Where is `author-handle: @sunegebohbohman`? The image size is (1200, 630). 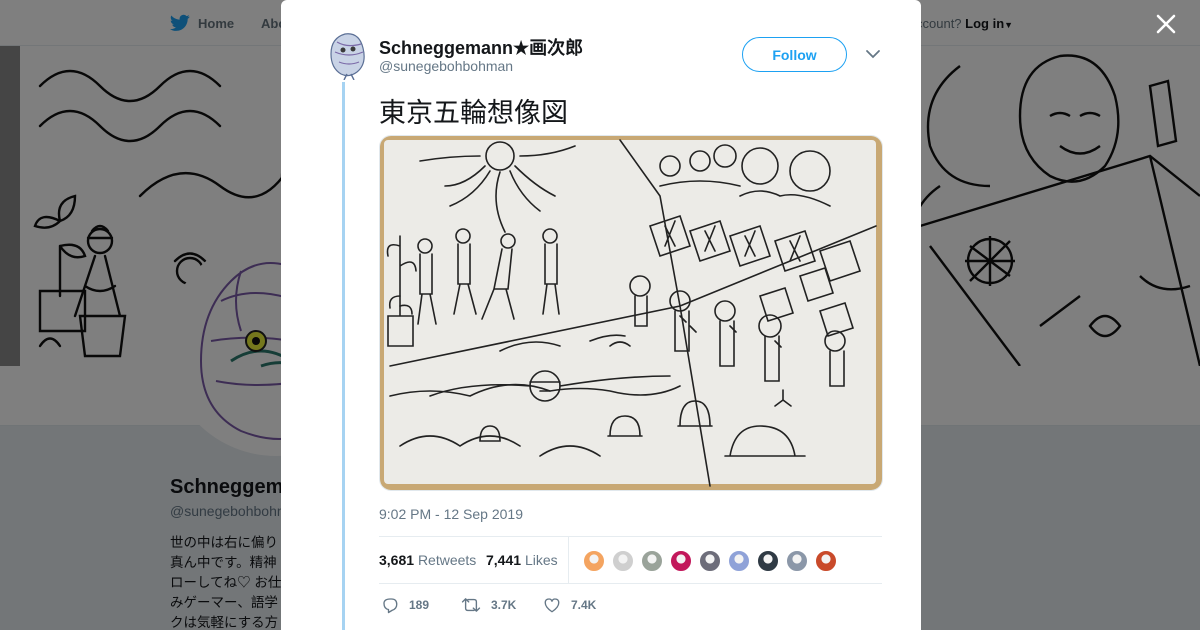 author-handle: @sunegebohbohman is located at coordinates (446, 66).